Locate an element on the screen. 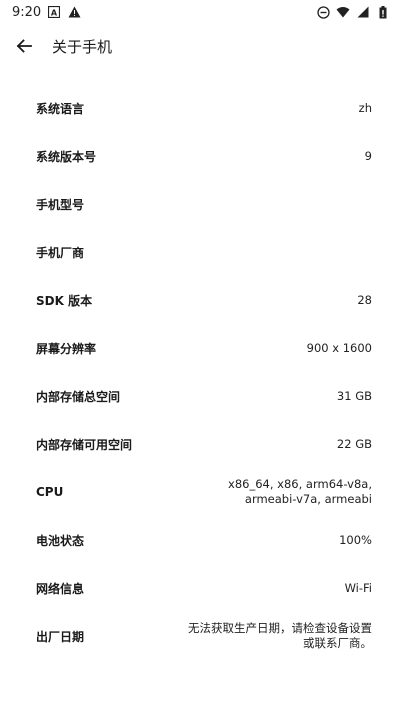  info-label: 屏幕分辨率 is located at coordinates (66, 348).